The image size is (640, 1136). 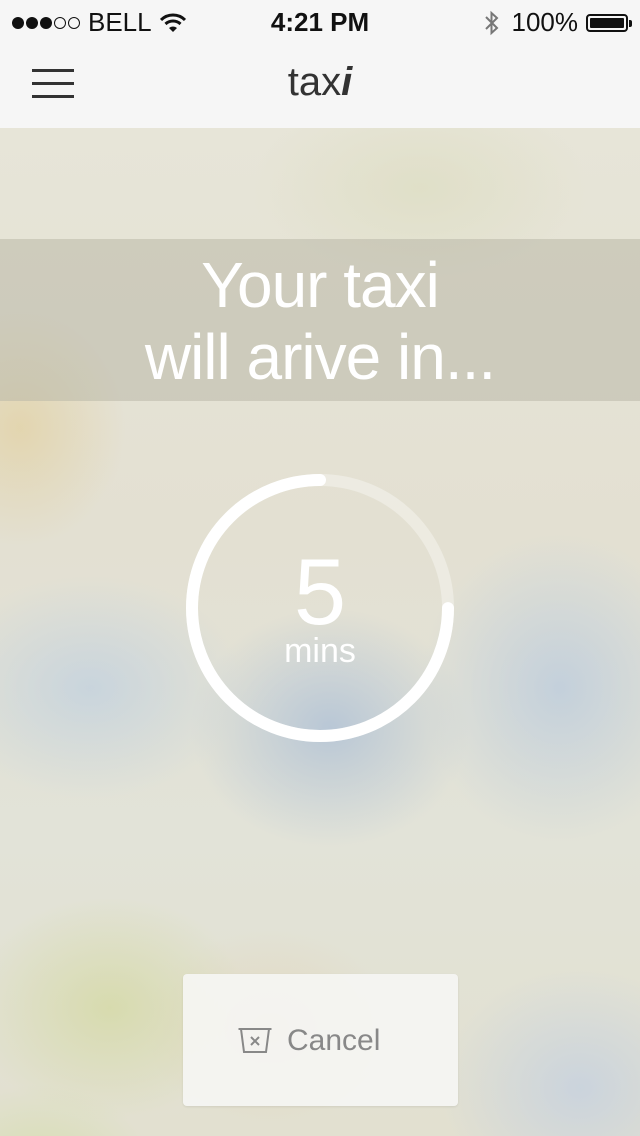 I want to click on countdown-timer: 5 mins, so click(x=320, y=608).